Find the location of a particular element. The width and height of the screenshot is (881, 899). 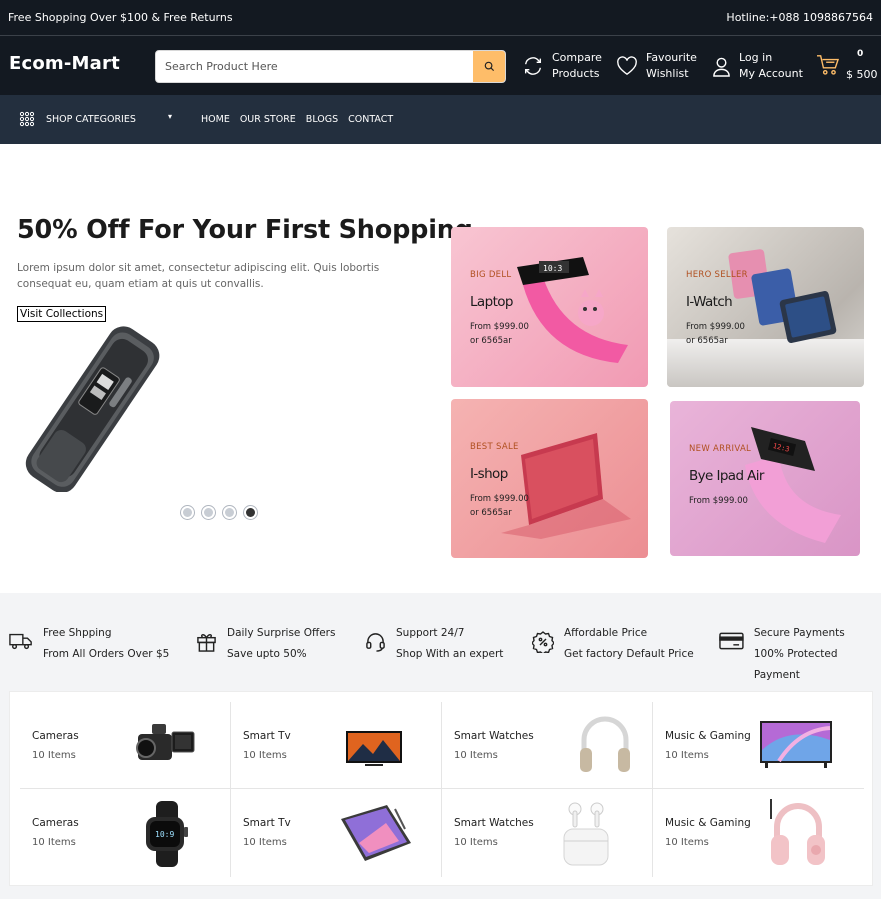

hero-title: 50% Off For Your First Shopping is located at coordinates (245, 230).